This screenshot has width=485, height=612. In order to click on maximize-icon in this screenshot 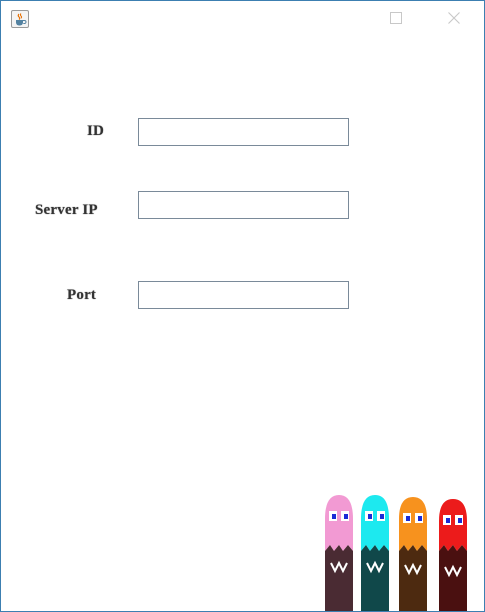, I will do `click(396, 18)`.